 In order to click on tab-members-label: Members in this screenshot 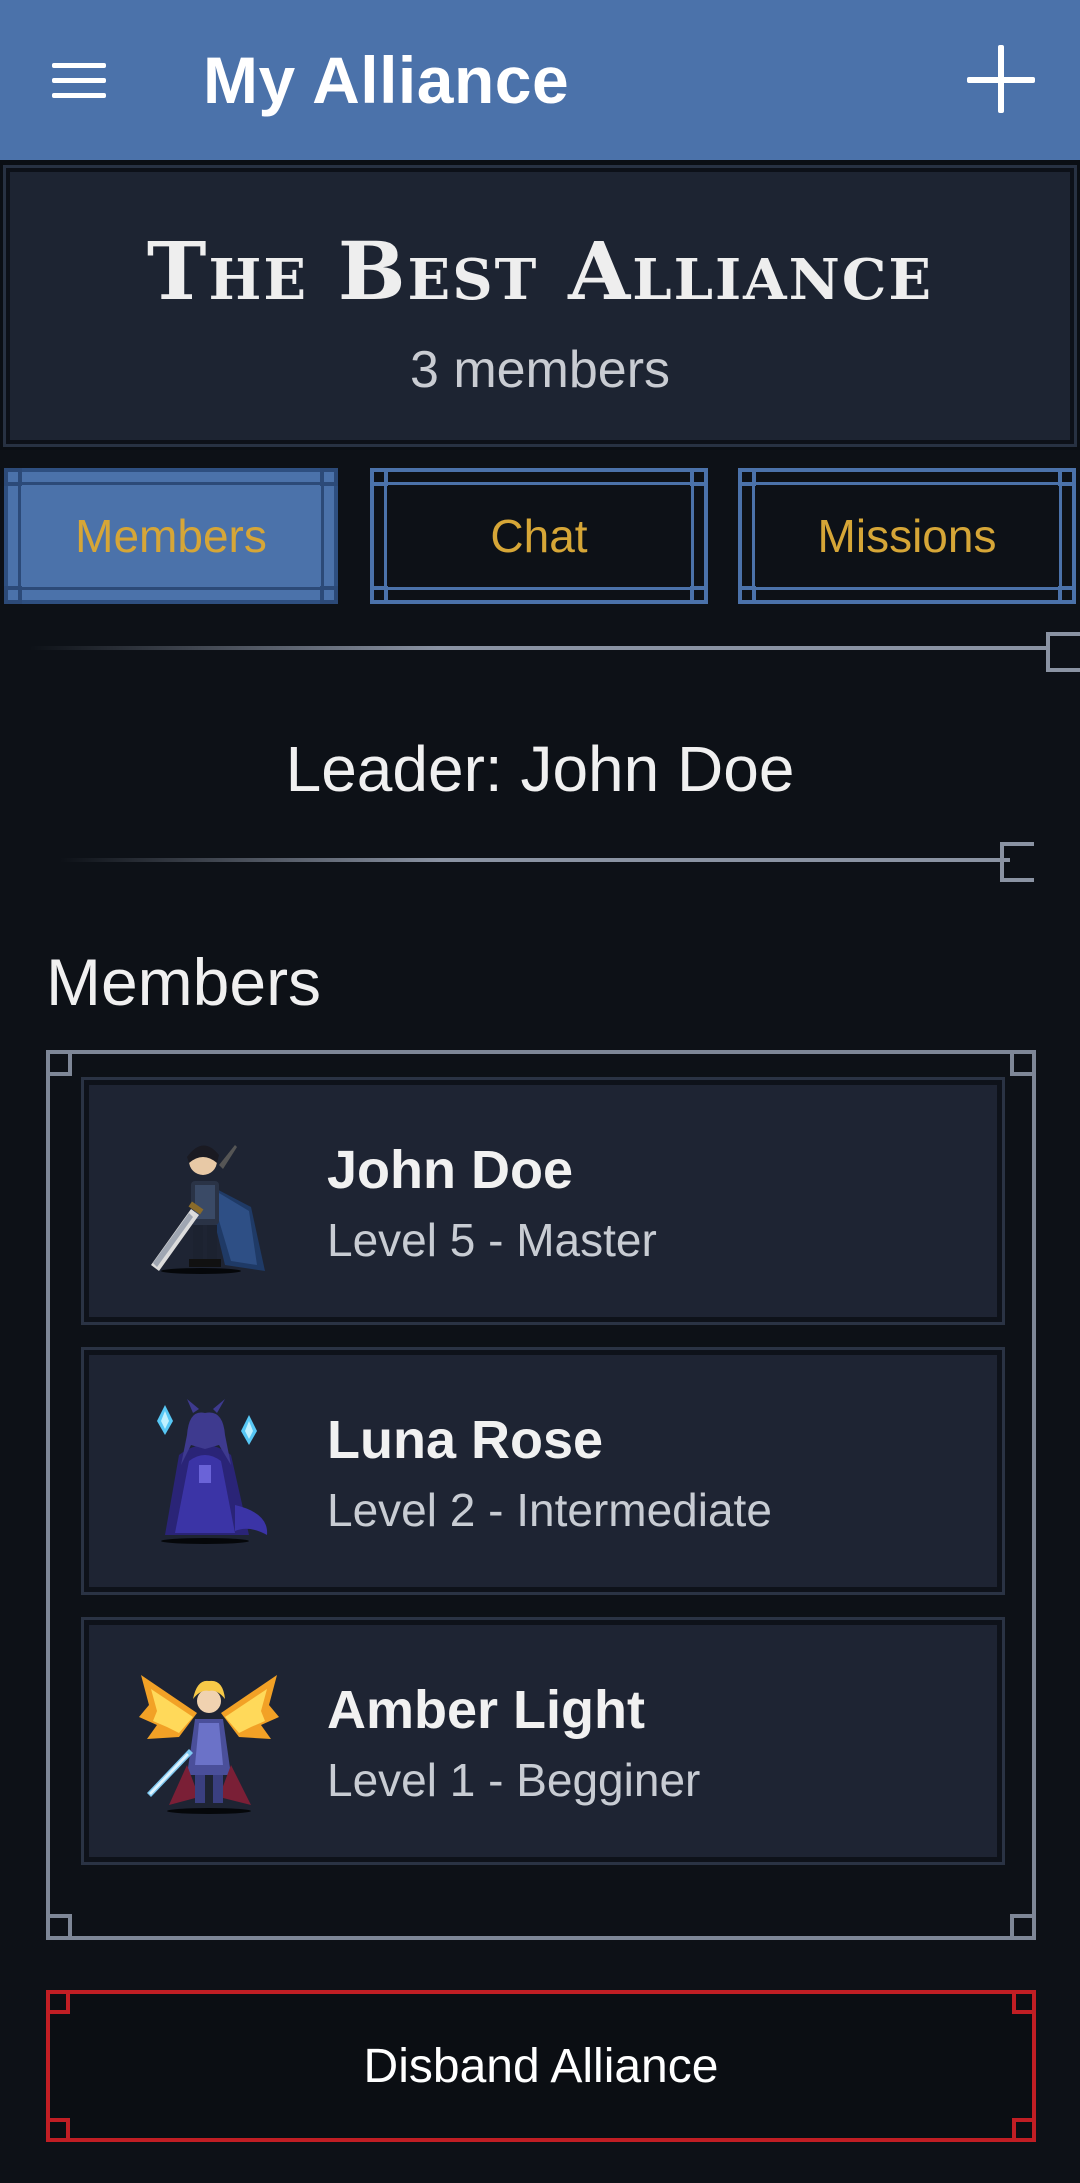, I will do `click(171, 536)`.